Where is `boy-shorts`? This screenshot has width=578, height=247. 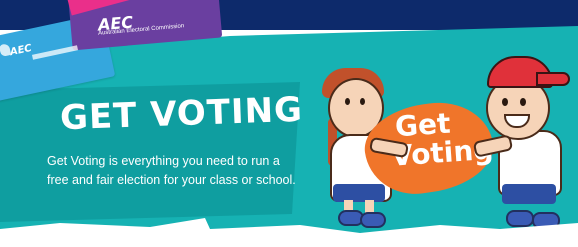
boy-shorts is located at coordinates (529, 194).